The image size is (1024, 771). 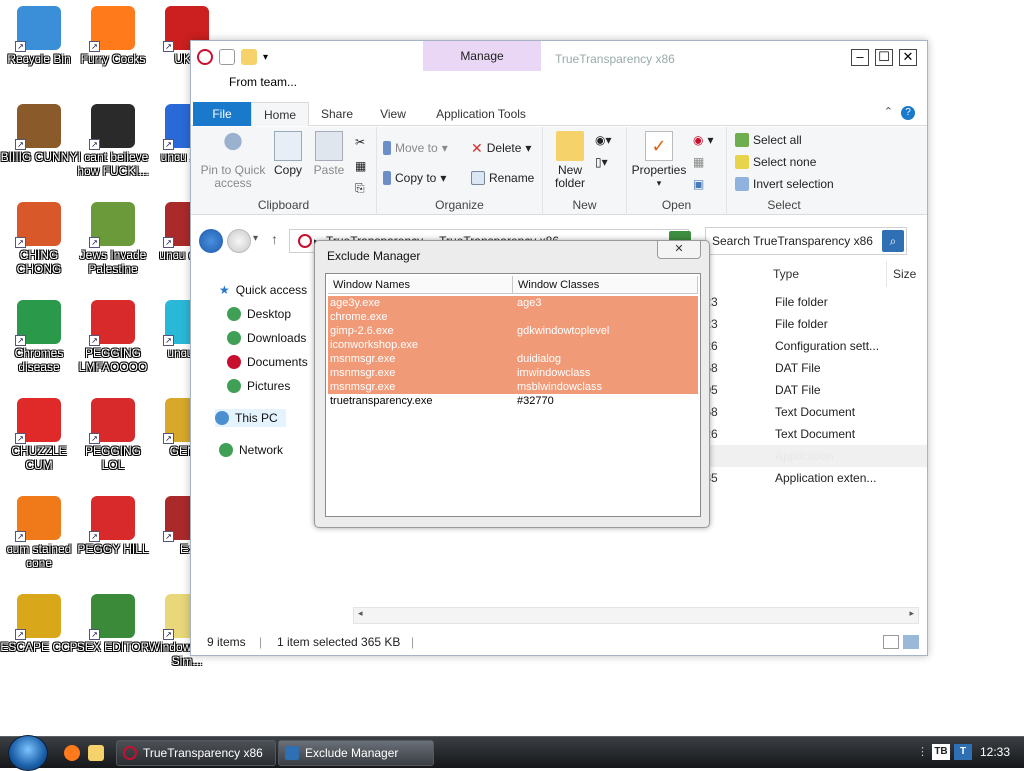 What do you see at coordinates (274, 239) in the screenshot?
I see `up-arrow-icon: ↑` at bounding box center [274, 239].